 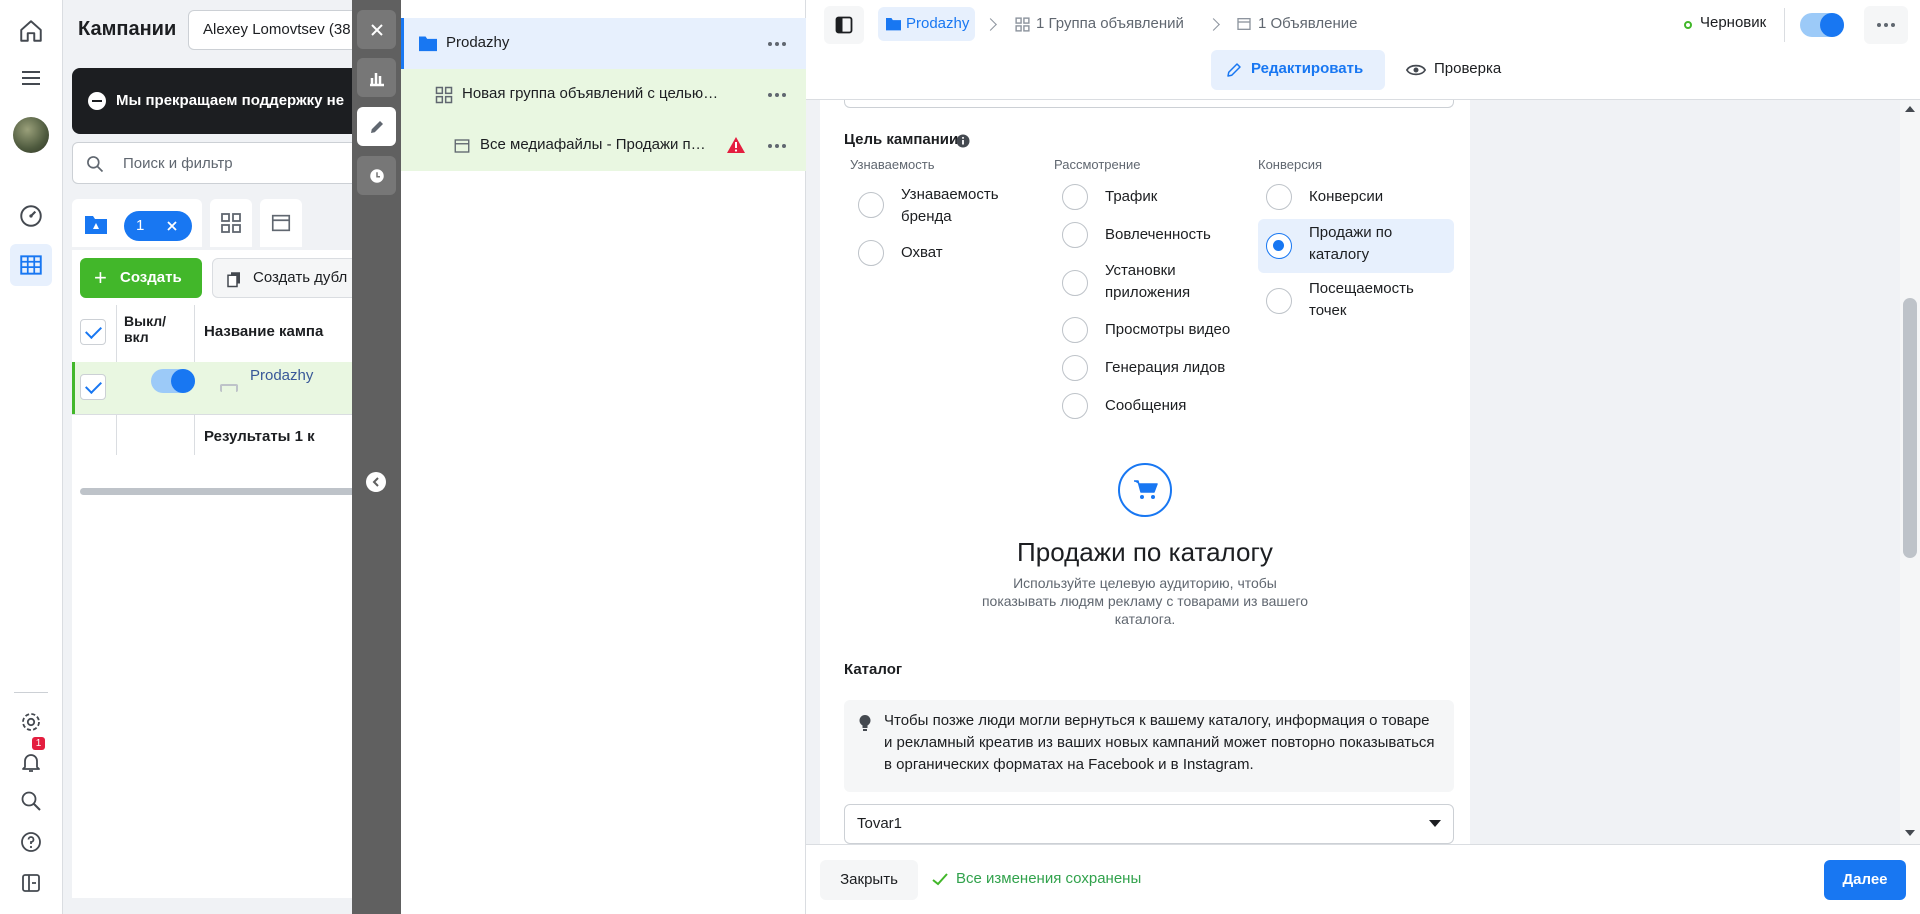 I want to click on search-input: Поиск и фильтр, so click(x=213, y=163).